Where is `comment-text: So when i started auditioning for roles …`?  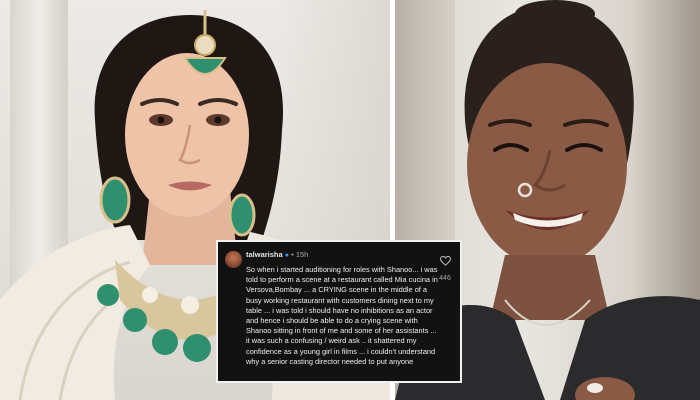 comment-text: So when i started auditioning for roles … is located at coordinates (342, 315).